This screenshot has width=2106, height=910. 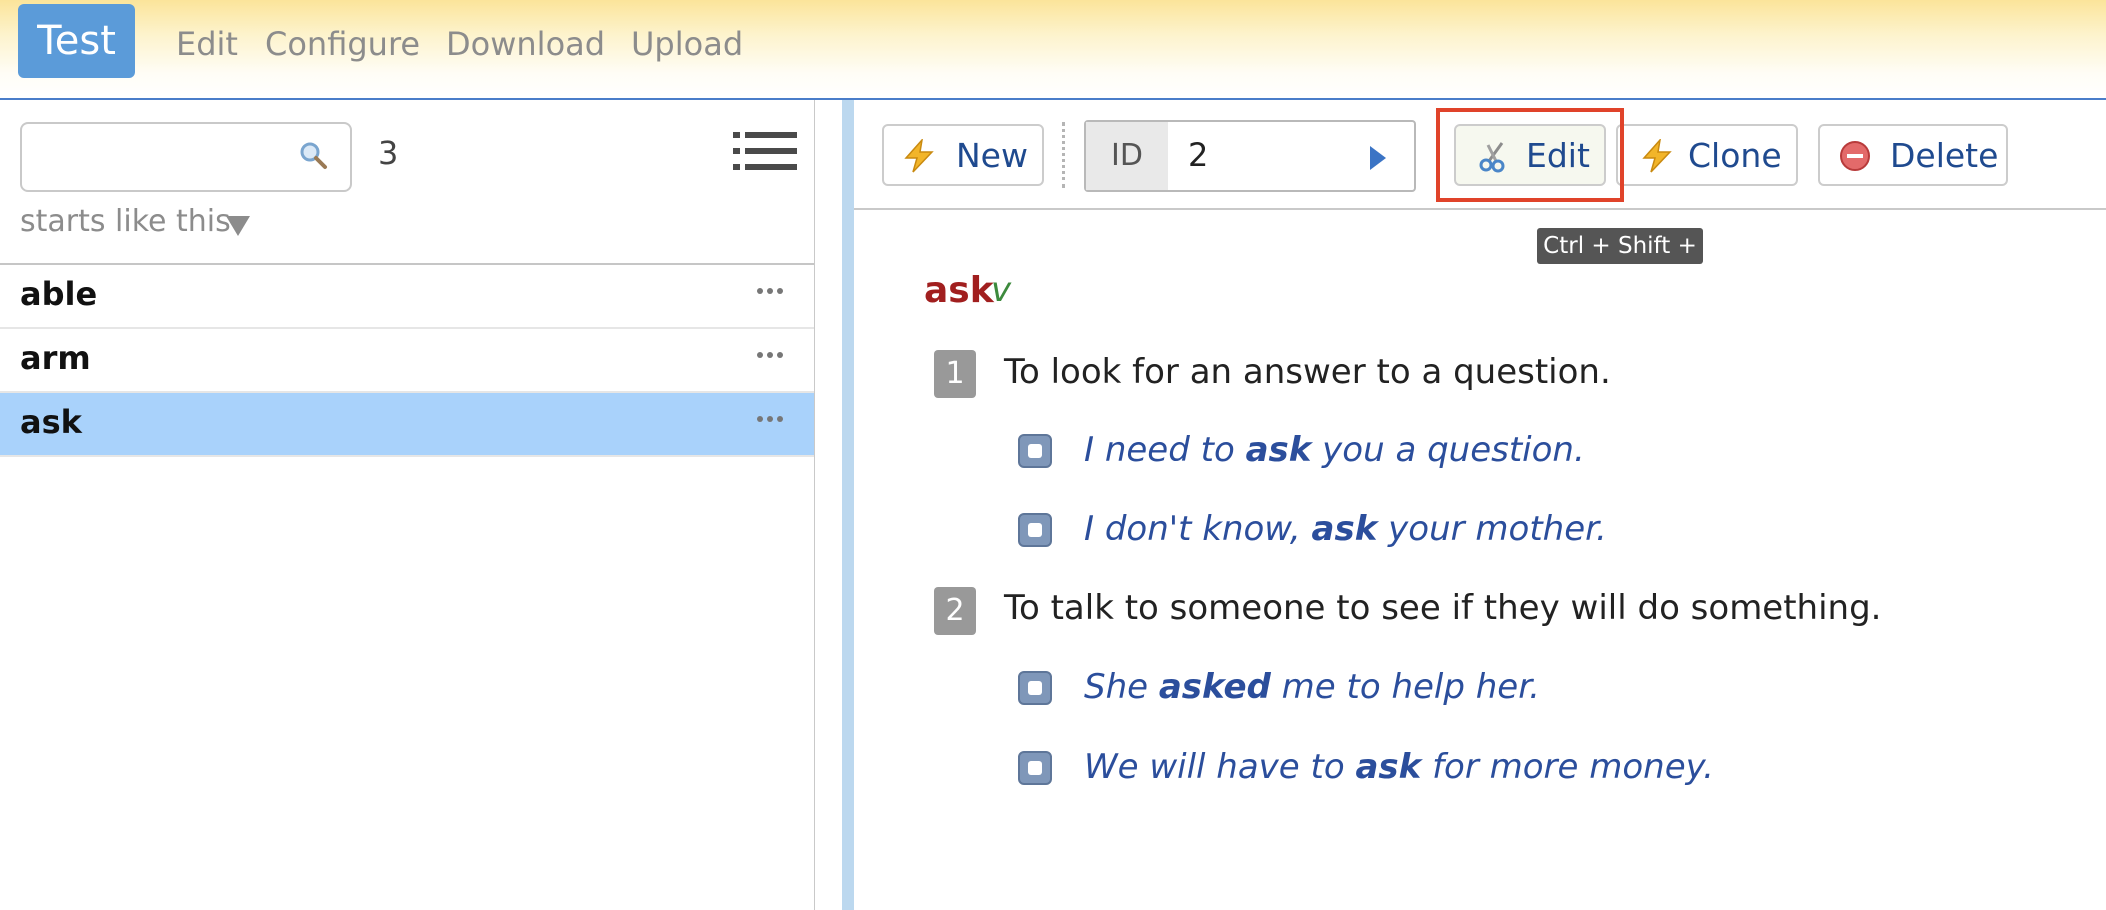 What do you see at coordinates (955, 611) in the screenshot?
I see `sense-number-badge: 2` at bounding box center [955, 611].